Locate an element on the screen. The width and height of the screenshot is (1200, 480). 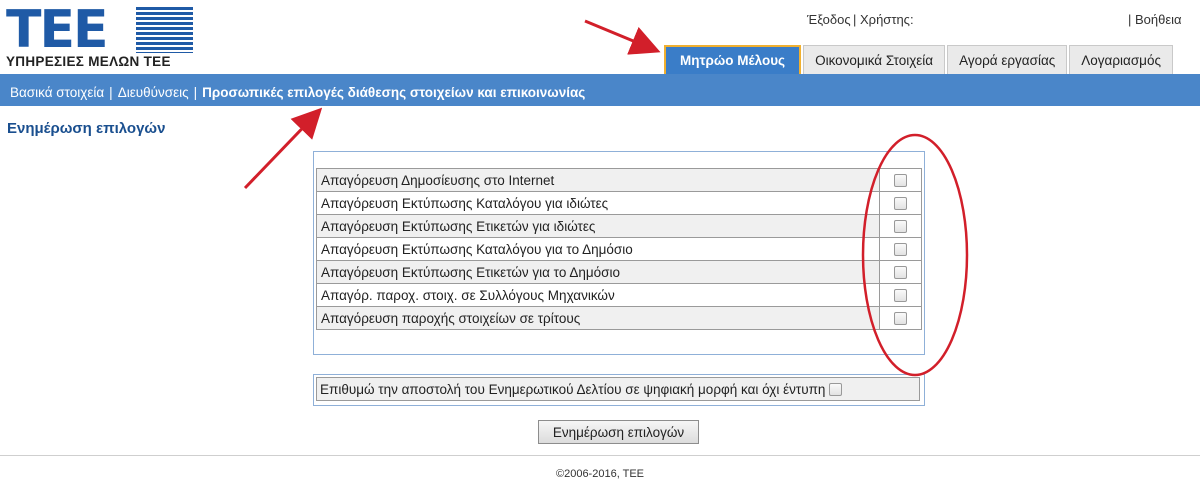
tab-job-market: Αγορά εργασίας is located at coordinates (1007, 59).